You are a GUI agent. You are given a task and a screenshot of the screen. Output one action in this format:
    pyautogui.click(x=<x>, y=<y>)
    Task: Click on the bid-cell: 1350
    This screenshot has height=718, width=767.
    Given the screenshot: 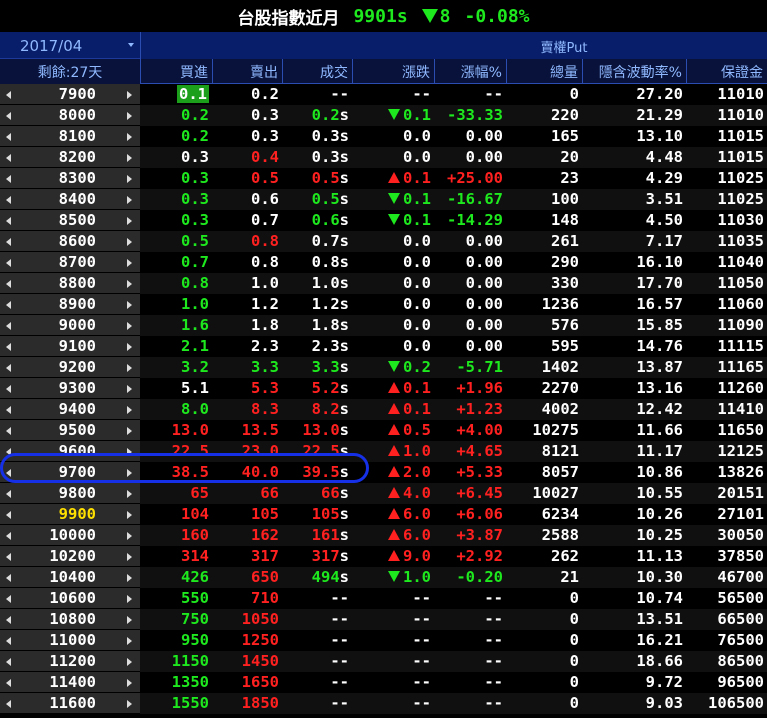 What is the action you would take?
    pyautogui.click(x=176, y=682)
    